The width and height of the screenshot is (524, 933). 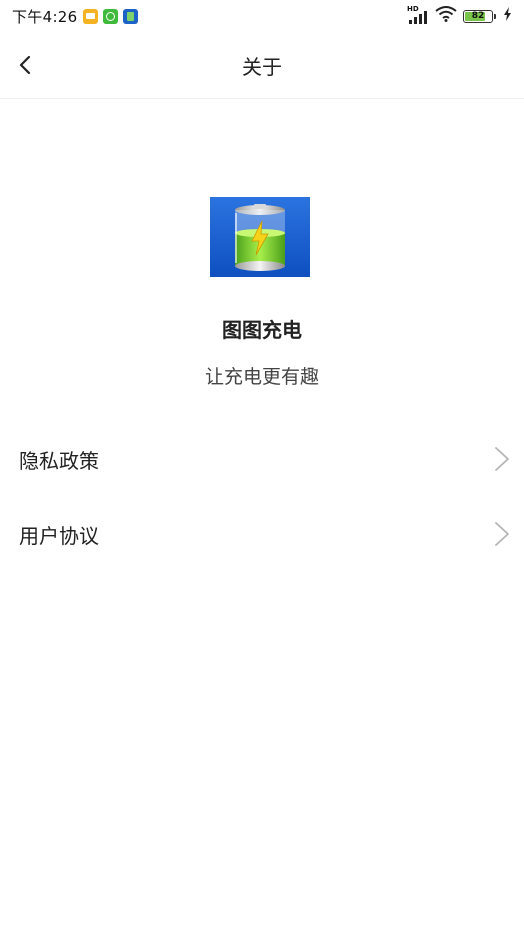 I want to click on battery-icon: 82, so click(x=479, y=16).